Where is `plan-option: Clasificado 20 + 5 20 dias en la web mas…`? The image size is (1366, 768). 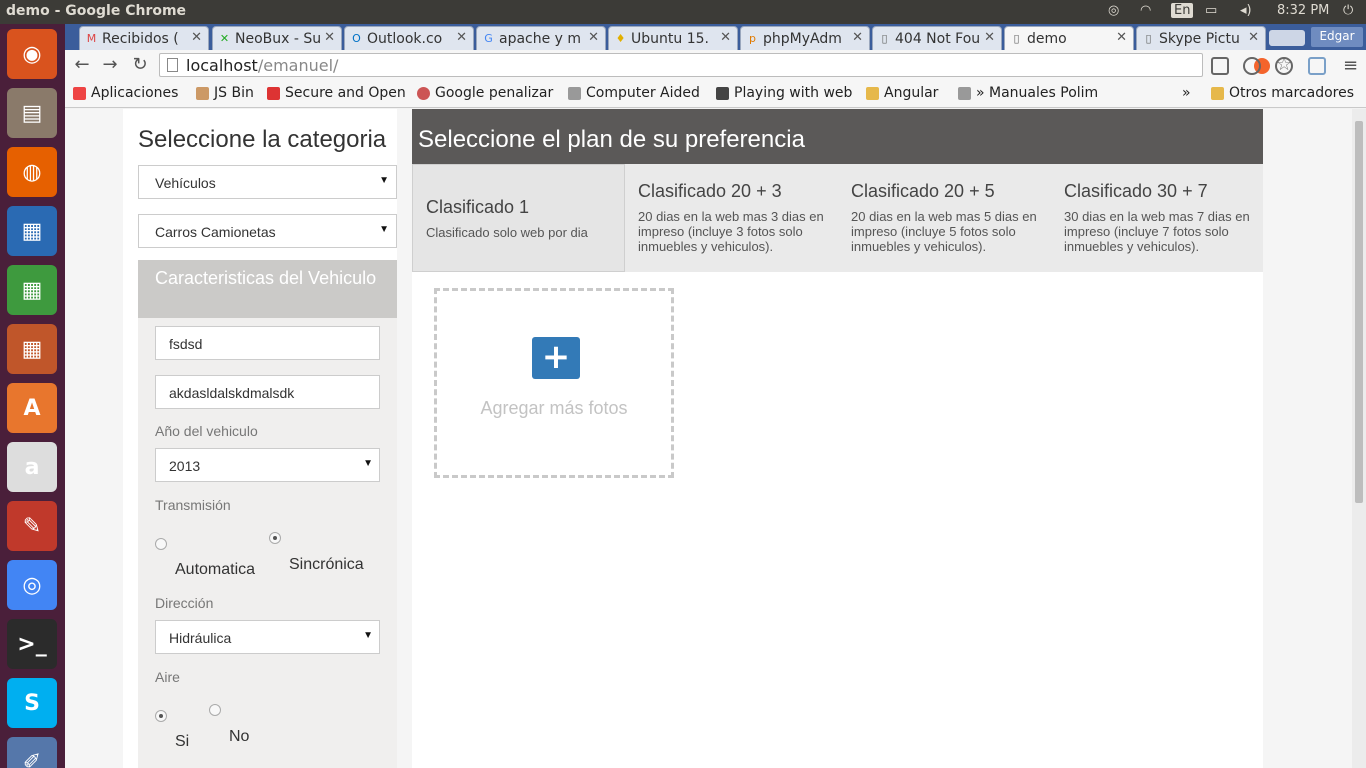 plan-option: Clasificado 20 + 5 20 dias en la web mas… is located at coordinates (944, 218).